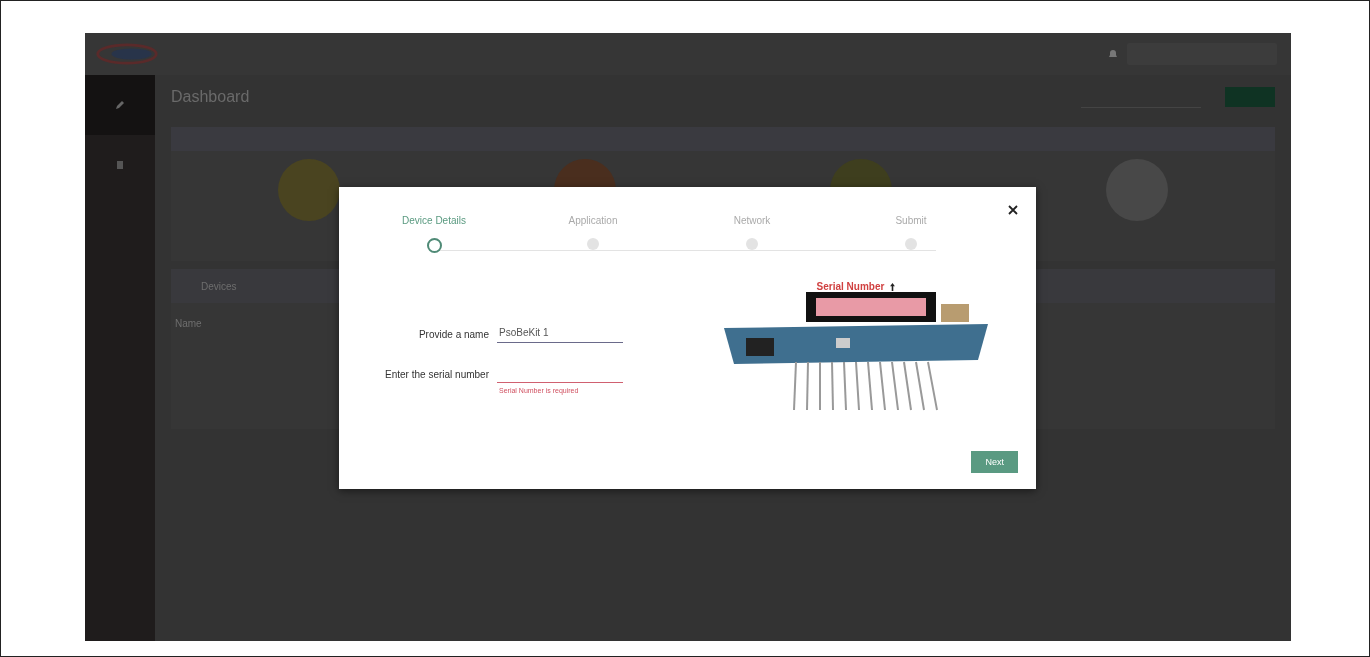 The width and height of the screenshot is (1370, 657). I want to click on sidebar-item, so click(120, 105).